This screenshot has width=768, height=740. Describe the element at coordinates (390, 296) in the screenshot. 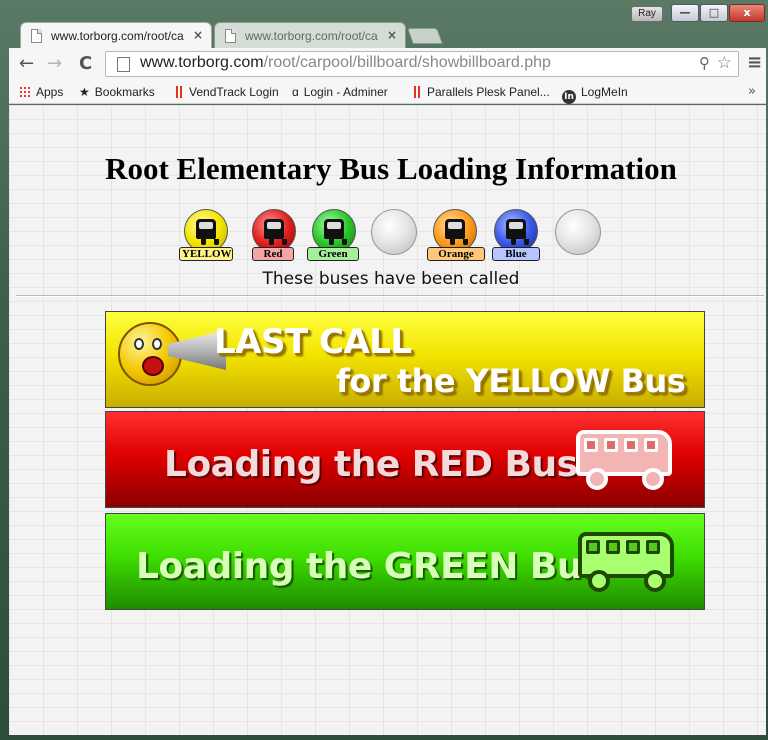

I see `divider` at that location.